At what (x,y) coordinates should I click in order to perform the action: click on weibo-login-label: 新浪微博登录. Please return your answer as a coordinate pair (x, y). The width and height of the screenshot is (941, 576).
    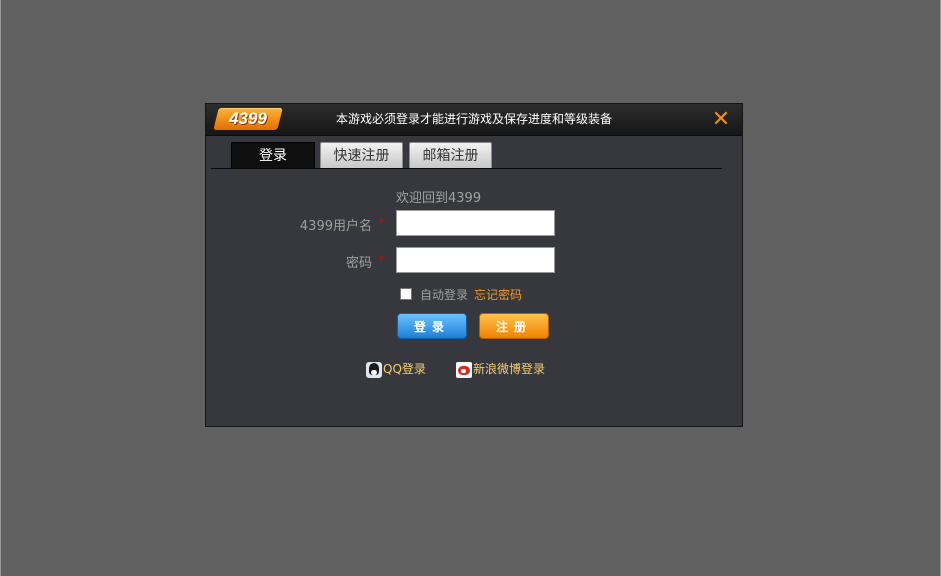
    Looking at the image, I should click on (509, 369).